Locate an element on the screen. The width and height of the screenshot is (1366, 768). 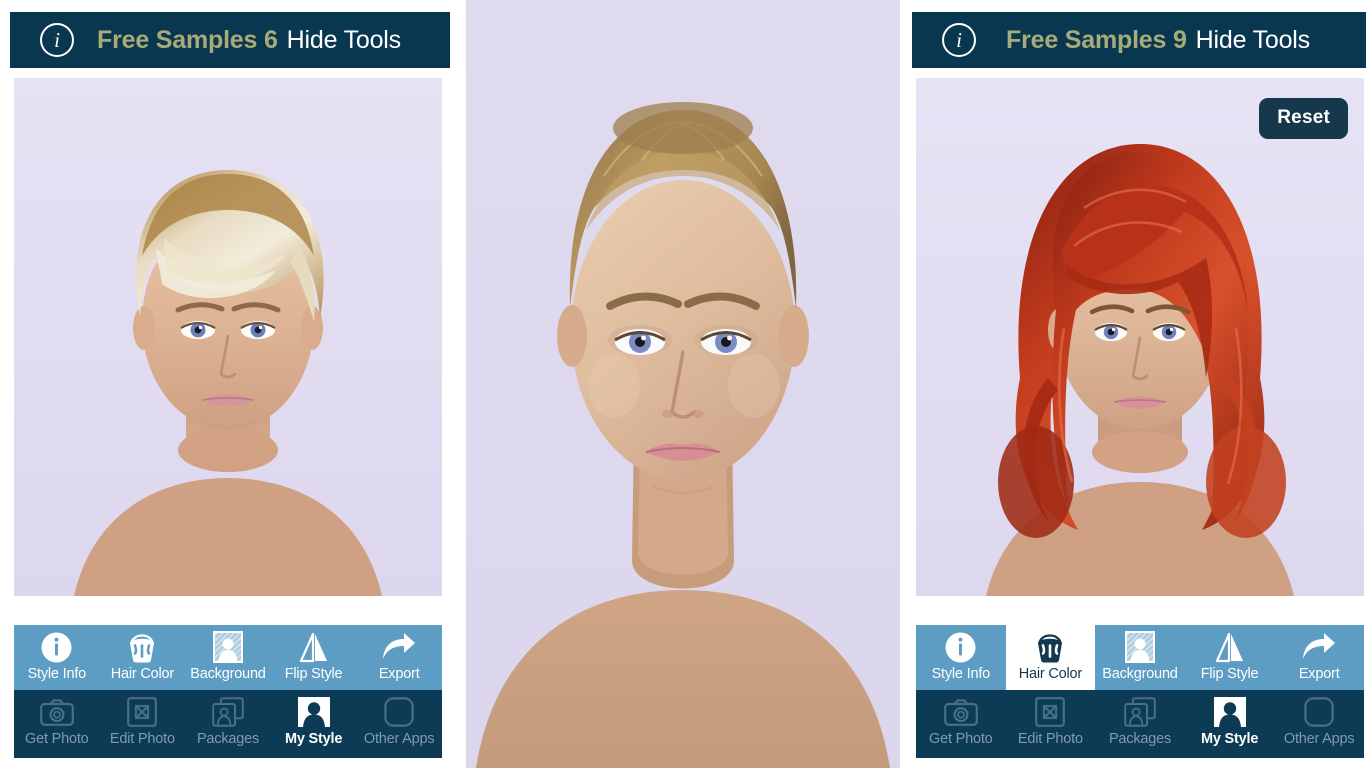
header-titles-right: Free Samples 9 Hide Tools is located at coordinates (1171, 40).